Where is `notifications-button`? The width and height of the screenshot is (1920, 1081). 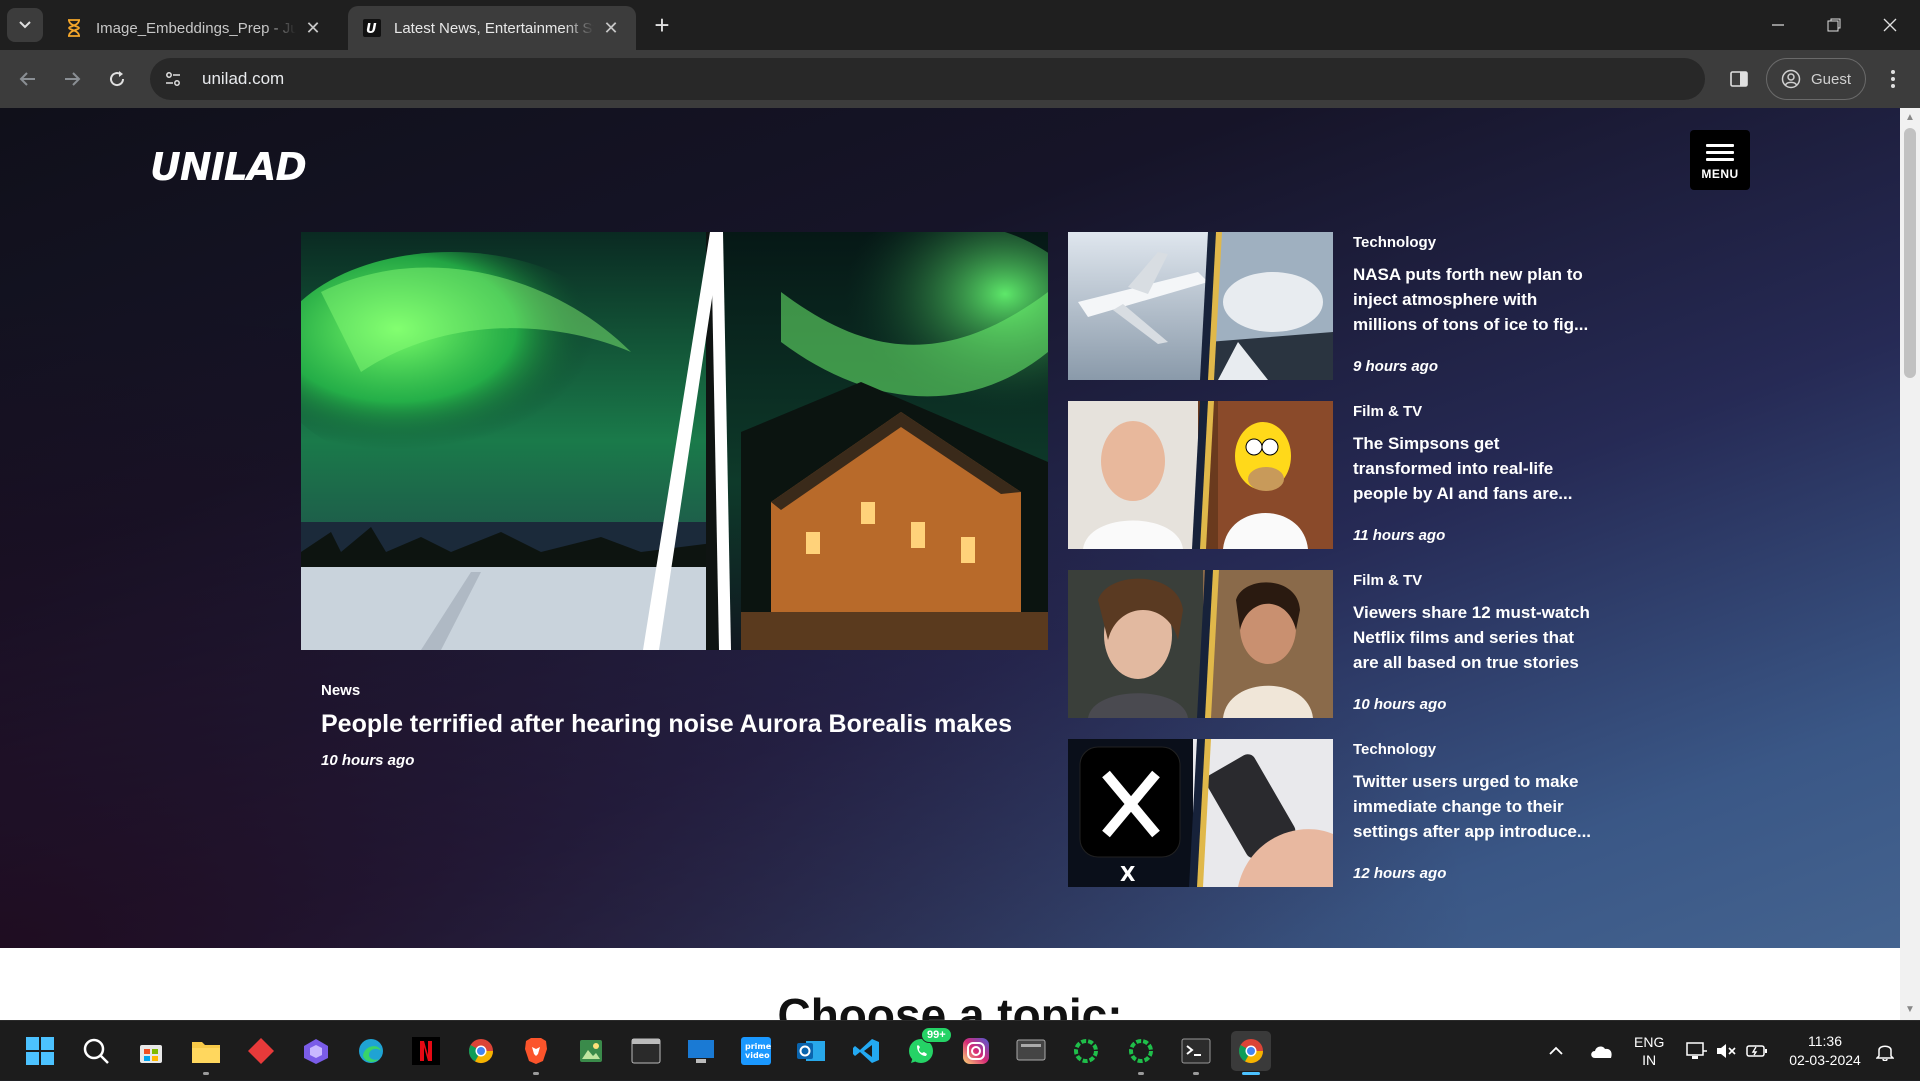 notifications-button is located at coordinates (1885, 1051).